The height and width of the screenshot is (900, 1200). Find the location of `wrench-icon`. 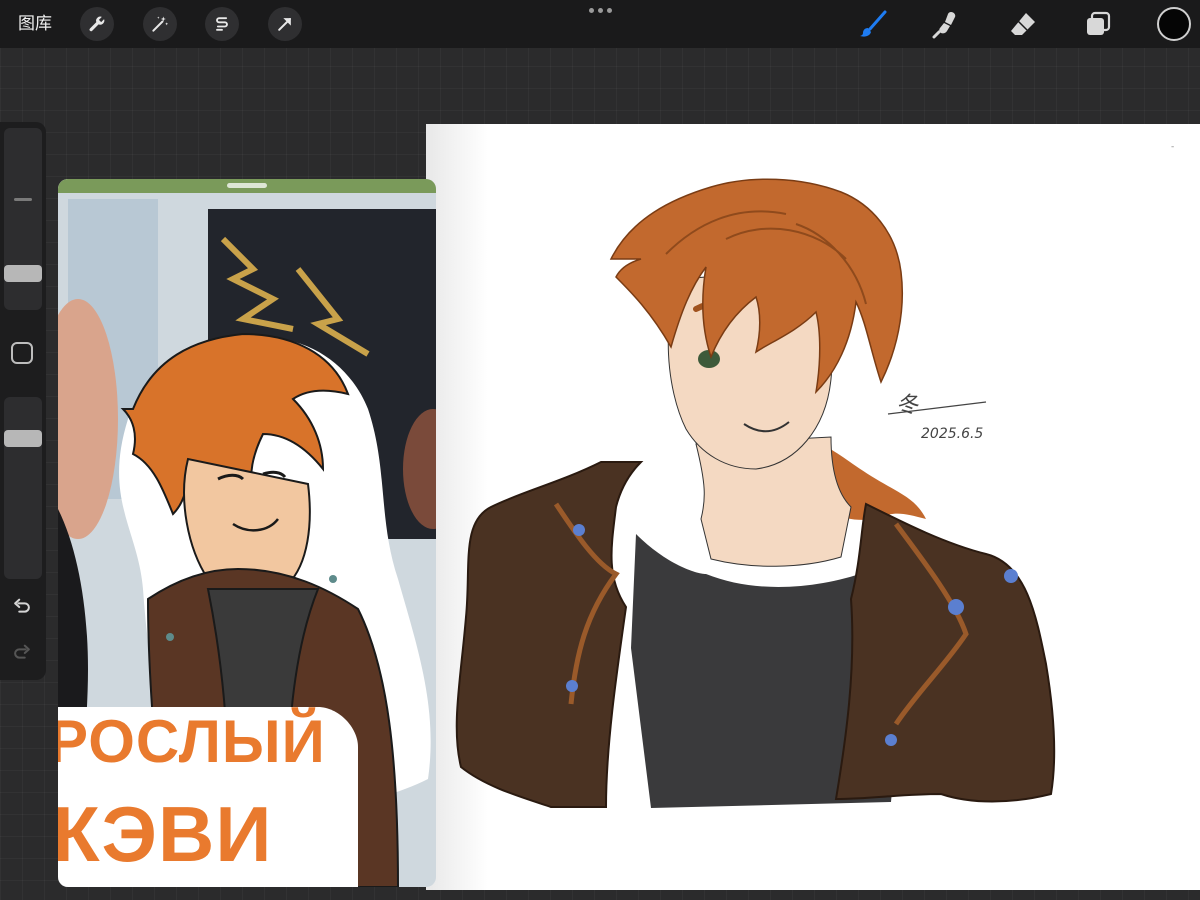

wrench-icon is located at coordinates (97, 24).